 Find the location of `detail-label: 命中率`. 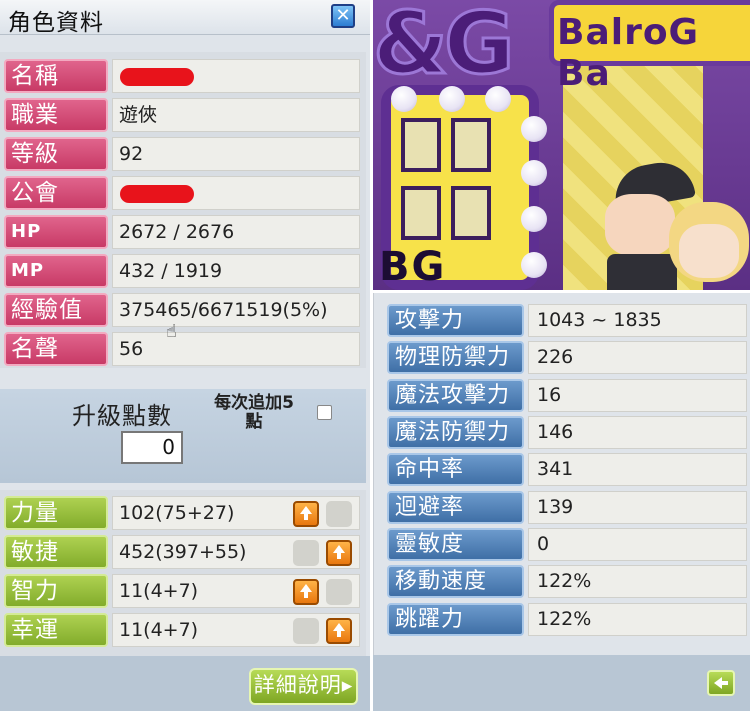

detail-label: 命中率 is located at coordinates (455, 469).